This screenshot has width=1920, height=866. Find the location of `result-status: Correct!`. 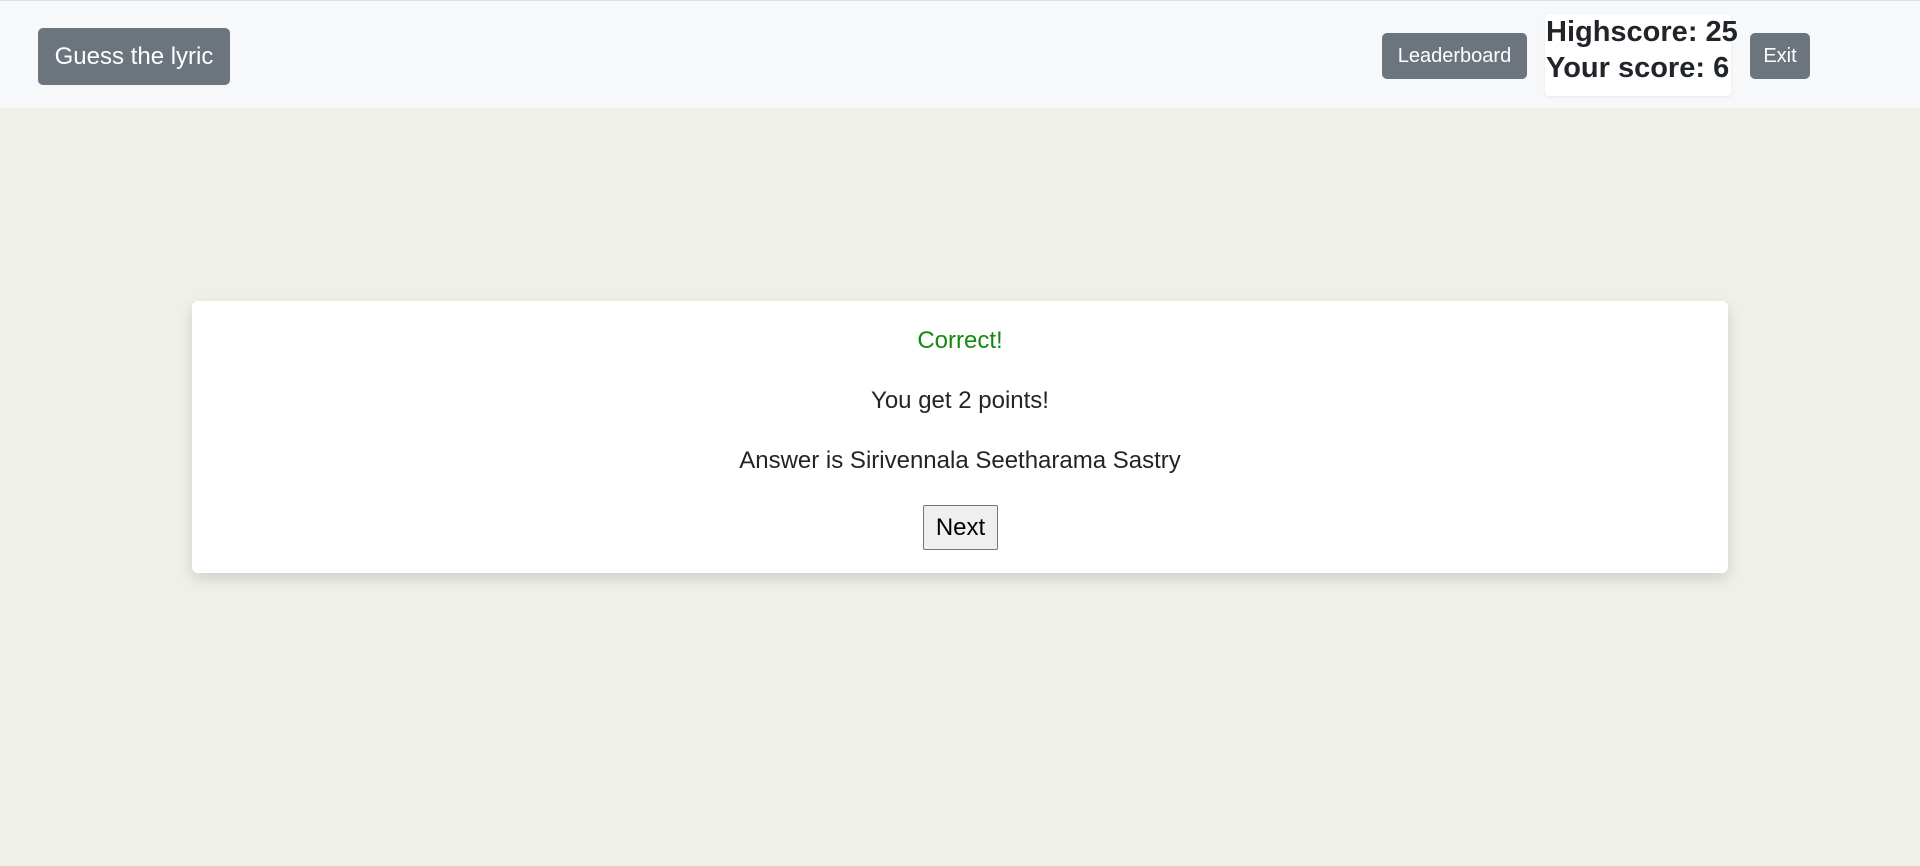

result-status: Correct! is located at coordinates (960, 340).